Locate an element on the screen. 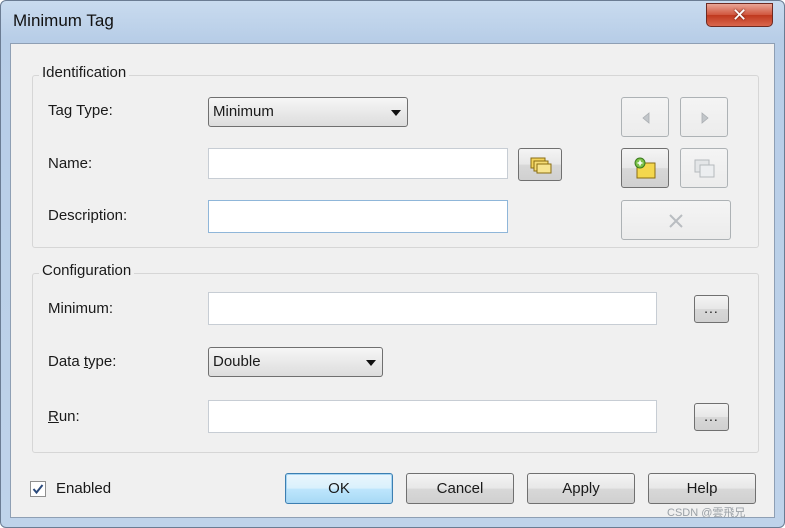  tag-type-label: Tag Type: is located at coordinates (80, 110).